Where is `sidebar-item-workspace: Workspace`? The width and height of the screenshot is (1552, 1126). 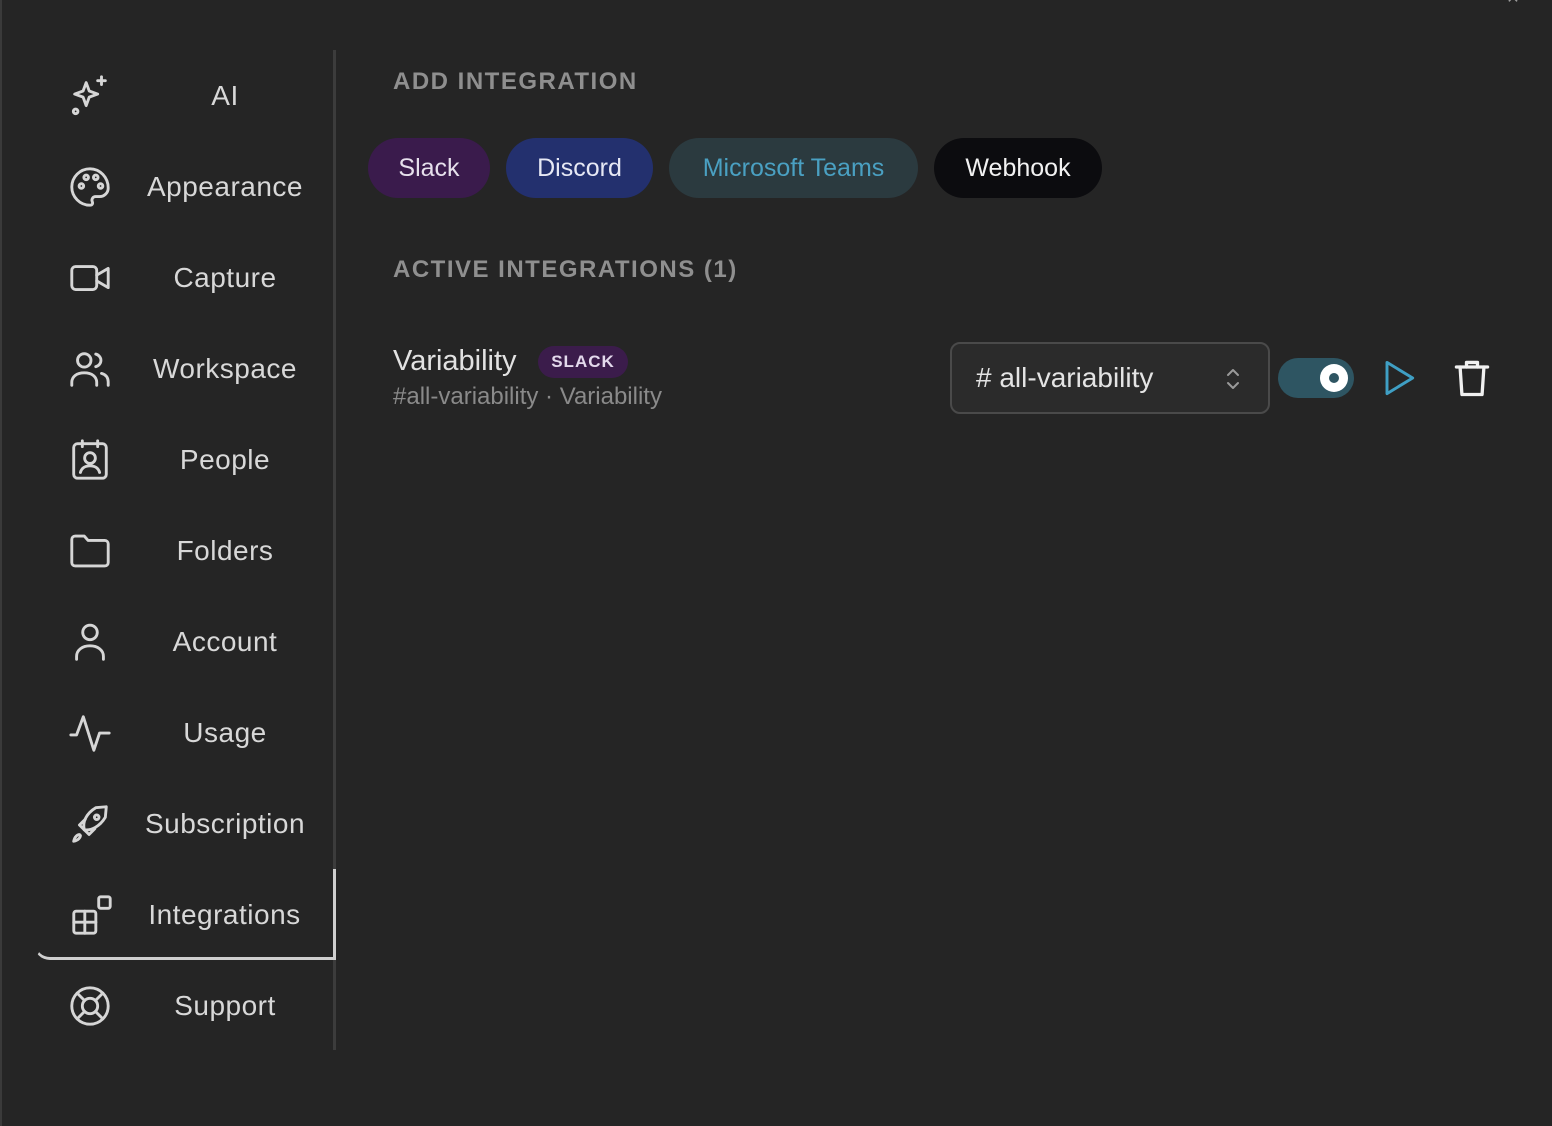
sidebar-item-workspace: Workspace is located at coordinates (185, 368).